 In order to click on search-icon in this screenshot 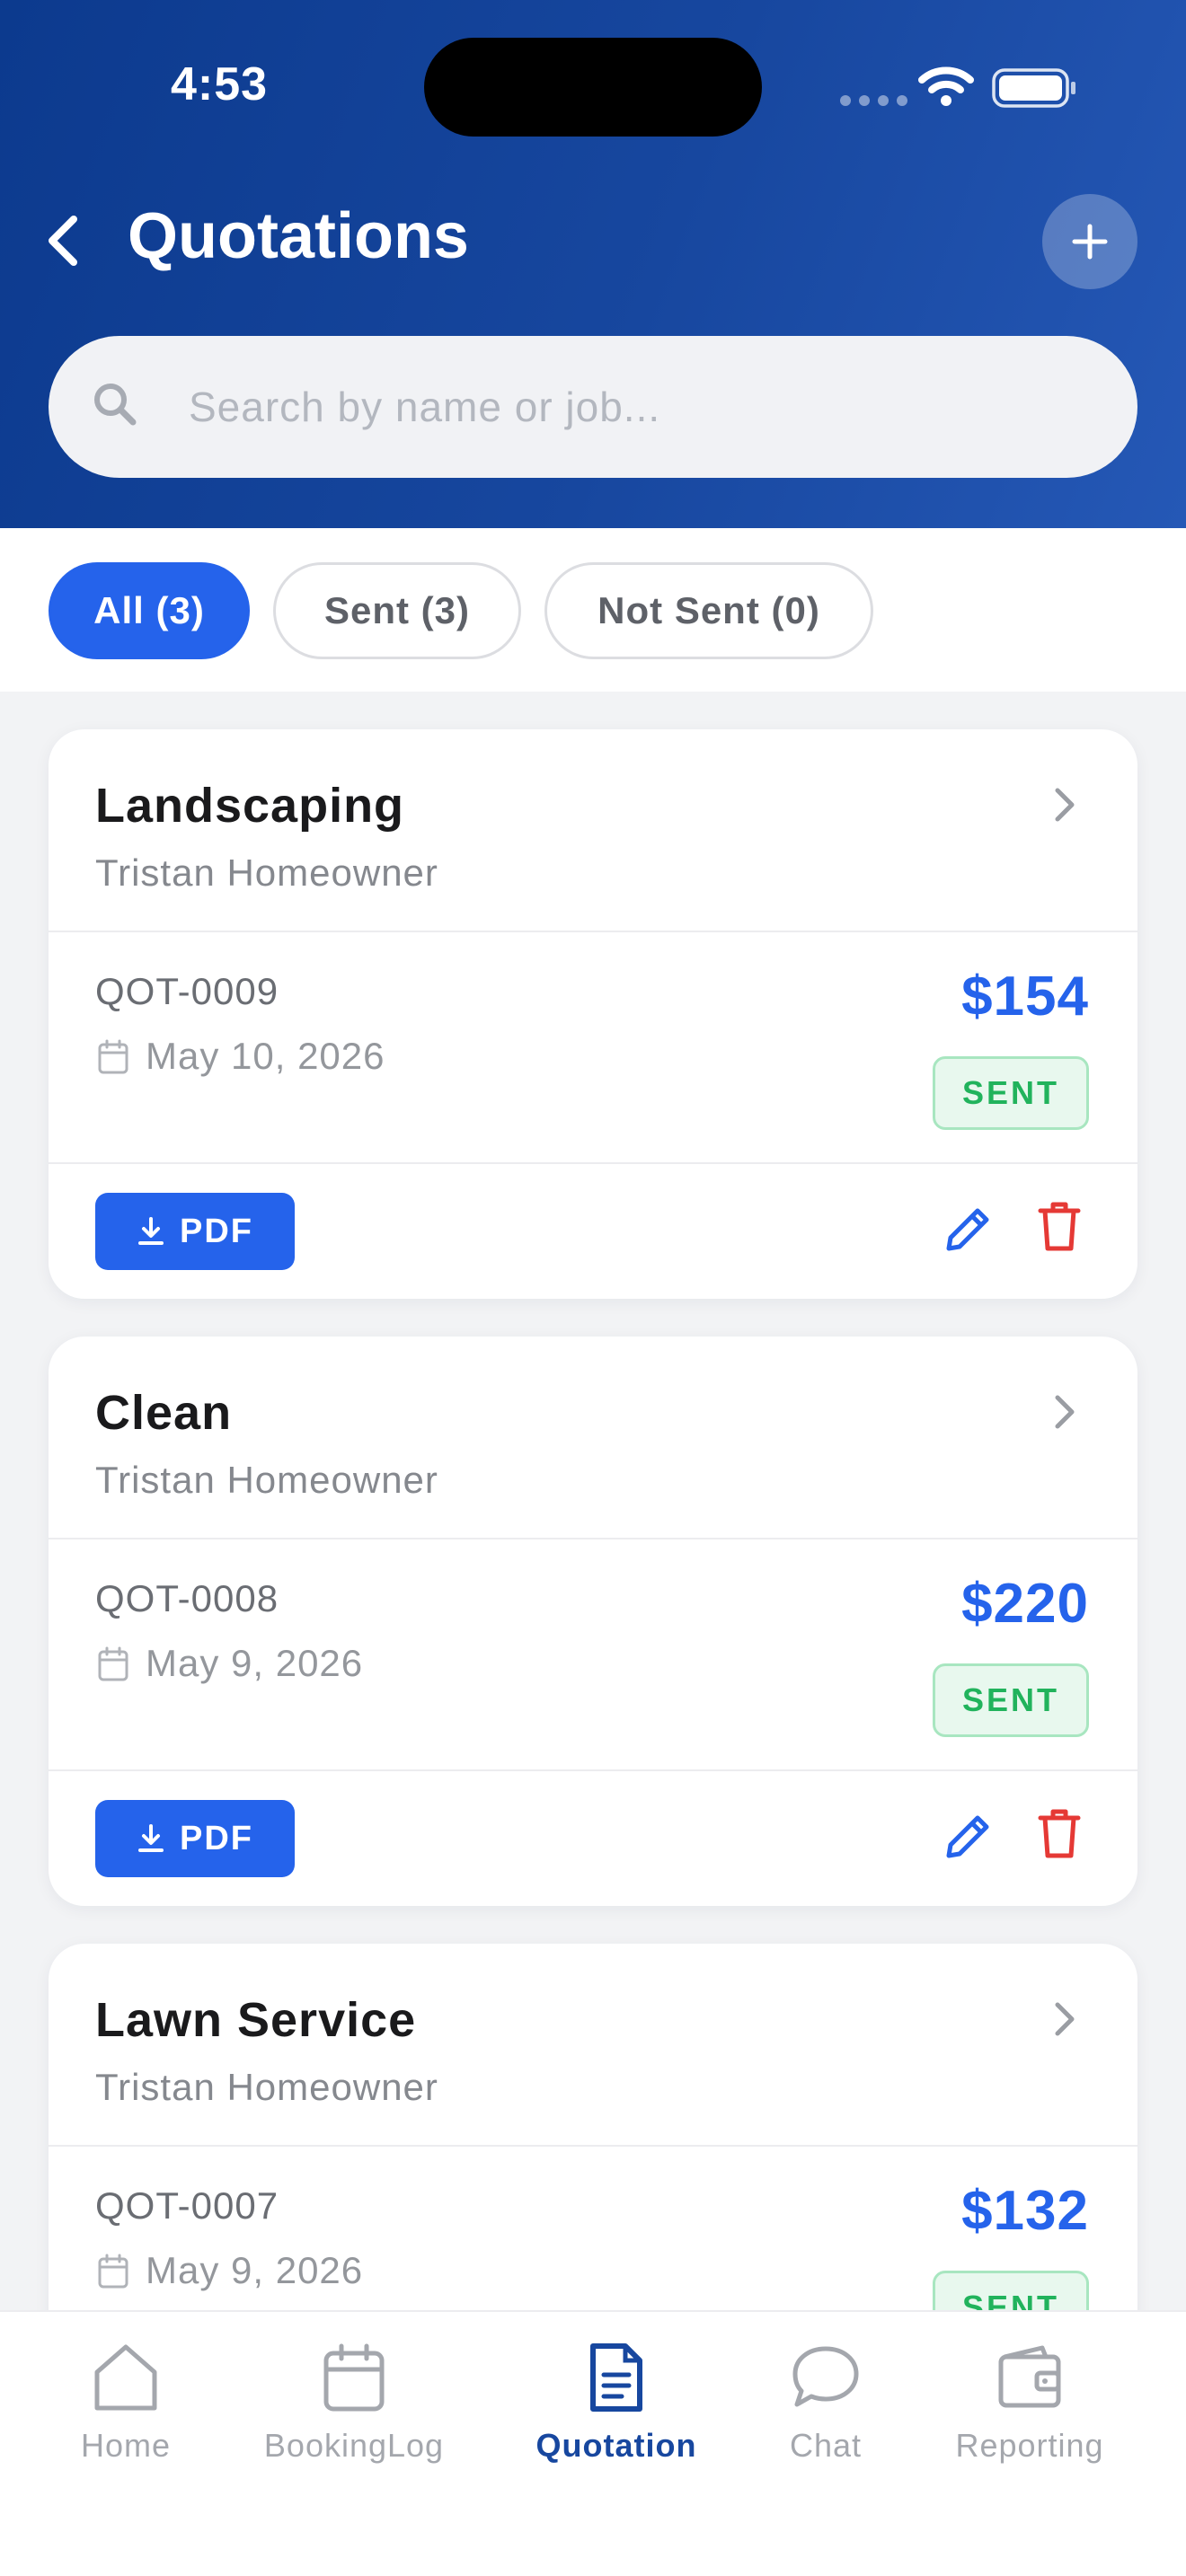, I will do `click(115, 405)`.